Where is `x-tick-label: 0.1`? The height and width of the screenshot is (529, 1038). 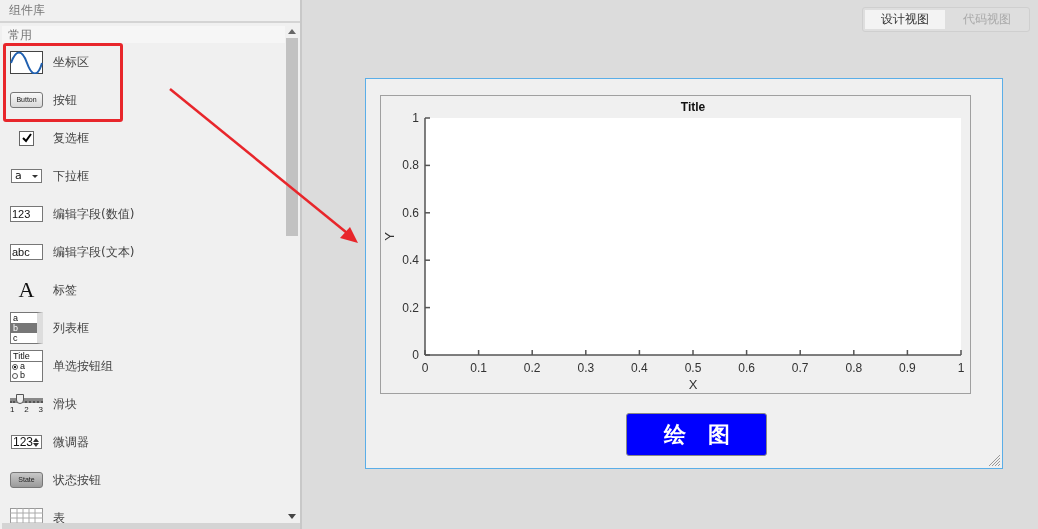
x-tick-label: 0.1 is located at coordinates (478, 368).